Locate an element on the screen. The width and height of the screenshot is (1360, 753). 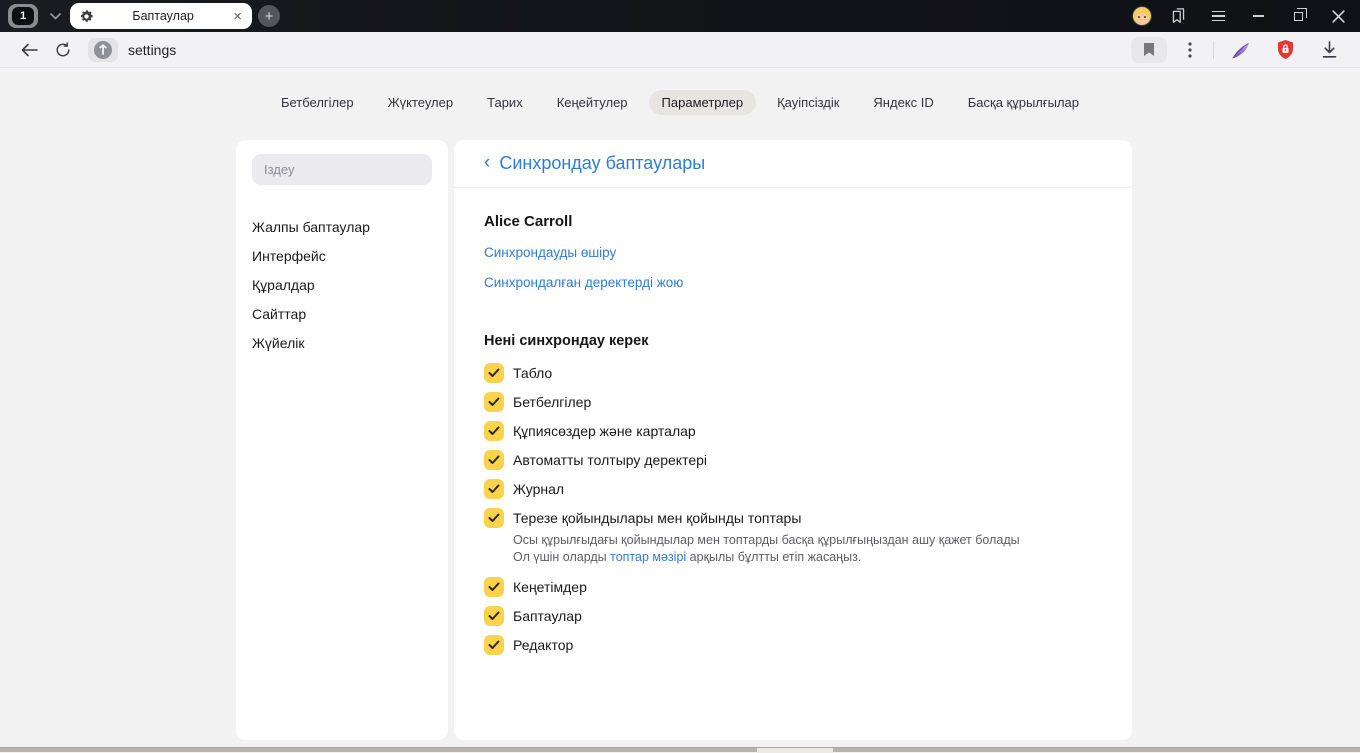
hamburger-icon is located at coordinates (1218, 16).